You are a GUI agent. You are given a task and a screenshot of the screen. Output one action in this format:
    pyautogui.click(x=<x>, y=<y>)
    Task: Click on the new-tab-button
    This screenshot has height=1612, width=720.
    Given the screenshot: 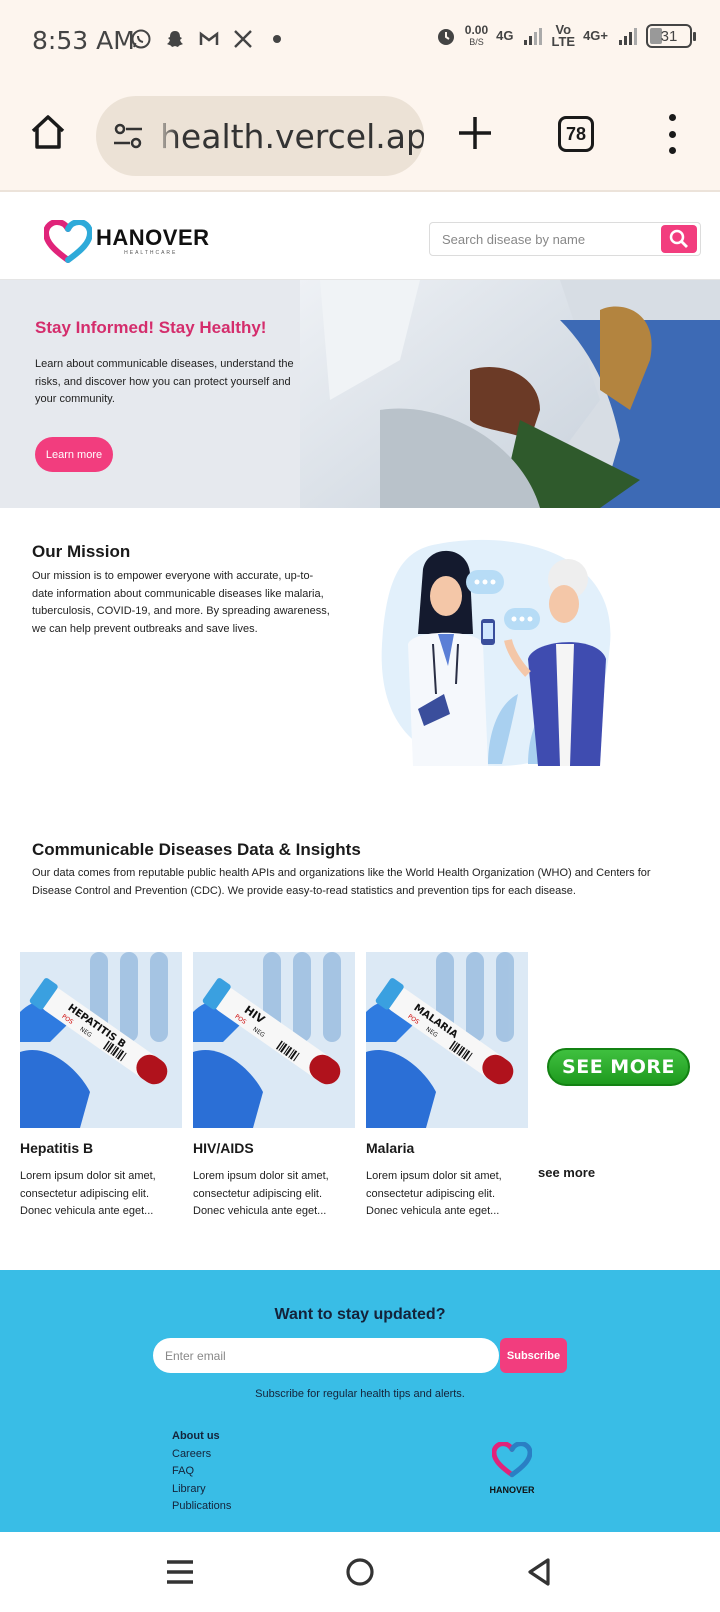 What is the action you would take?
    pyautogui.click(x=475, y=133)
    